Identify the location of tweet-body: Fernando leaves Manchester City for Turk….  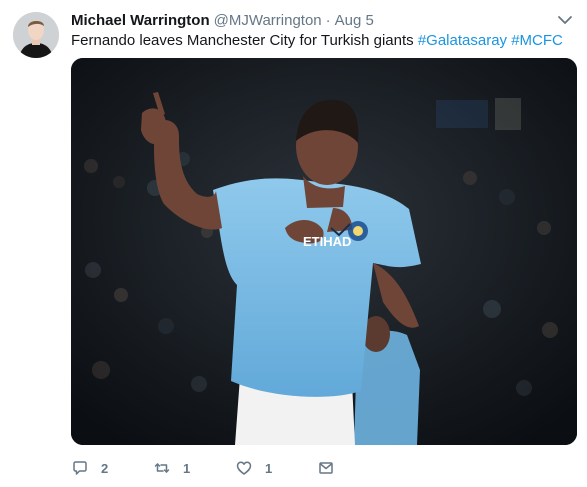
(244, 40).